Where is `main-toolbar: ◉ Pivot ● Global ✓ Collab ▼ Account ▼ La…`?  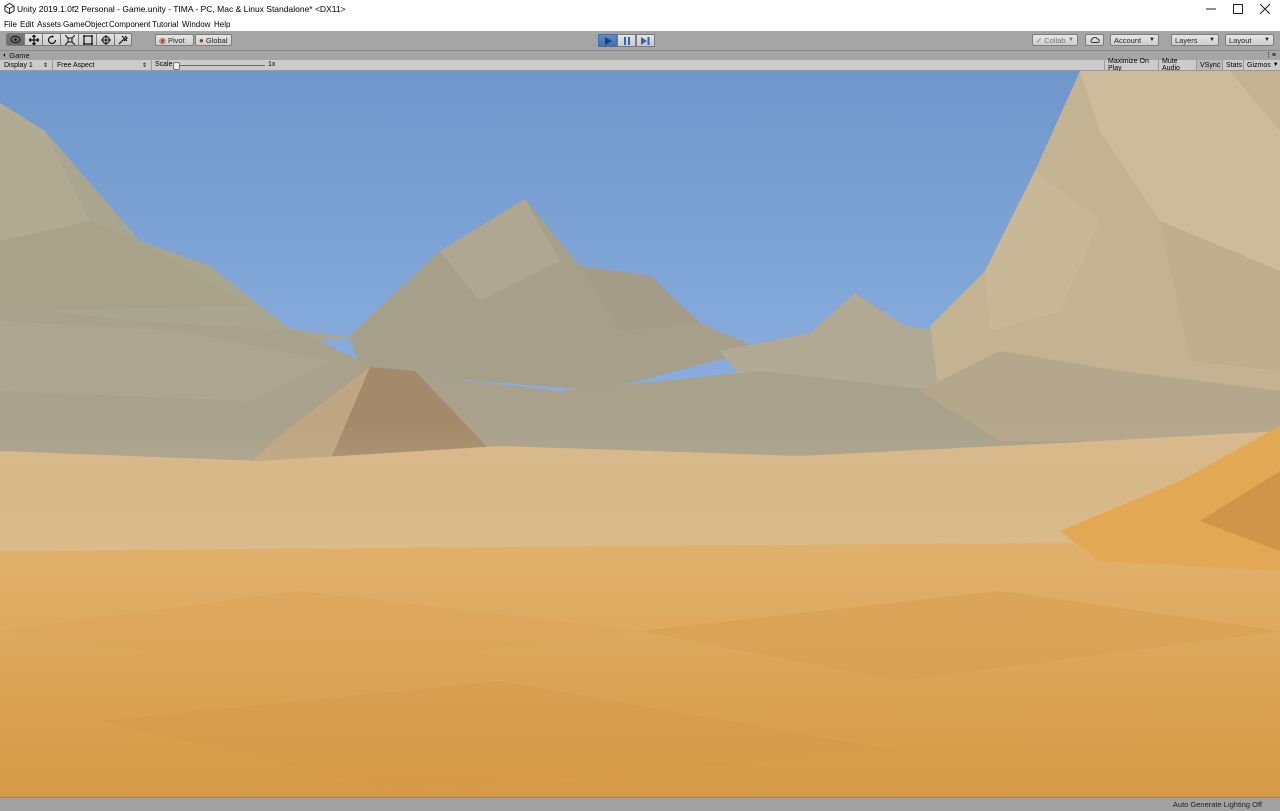 main-toolbar: ◉ Pivot ● Global ✓ Collab ▼ Account ▼ La… is located at coordinates (640, 41).